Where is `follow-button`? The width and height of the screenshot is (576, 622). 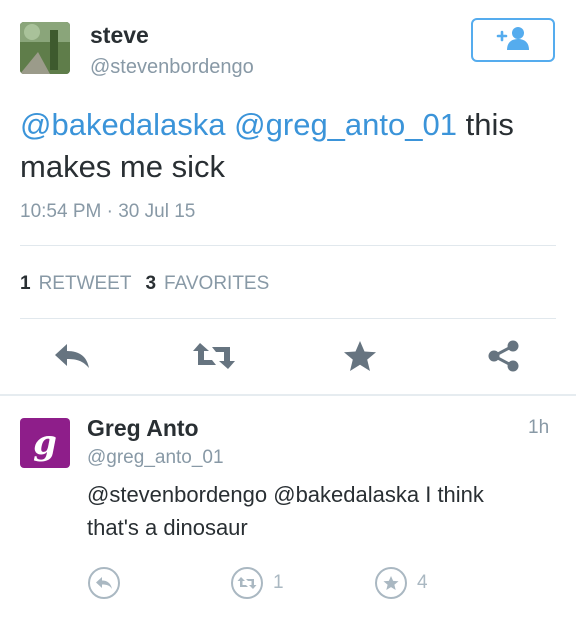
follow-button is located at coordinates (513, 40).